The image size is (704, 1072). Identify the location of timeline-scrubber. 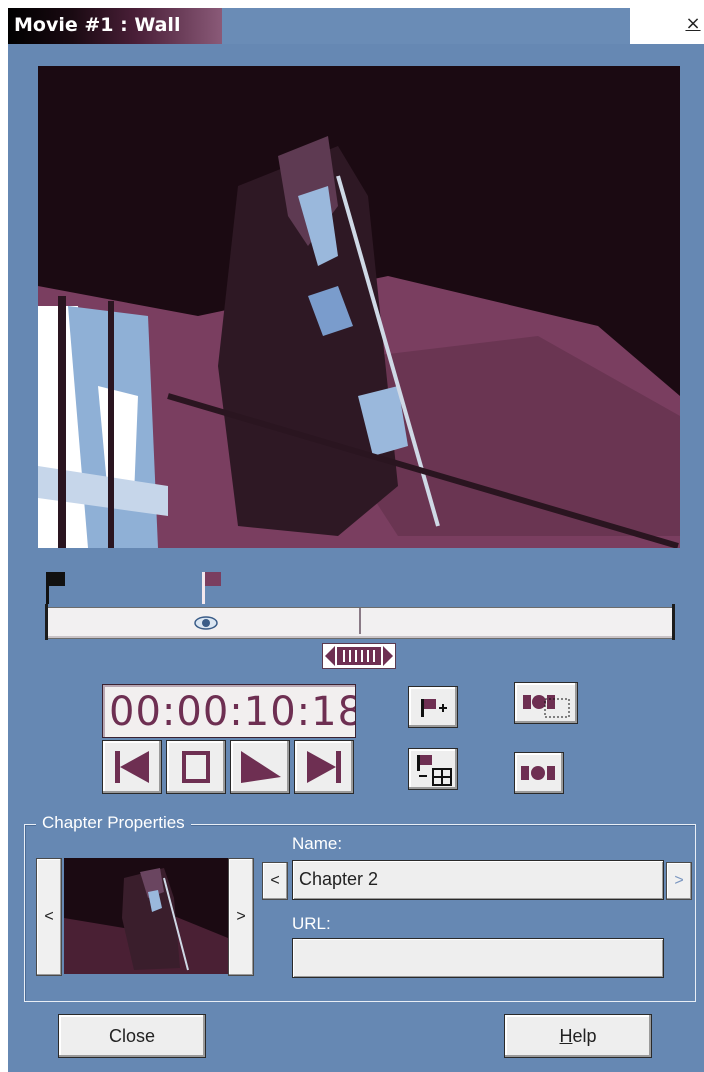
(360, 622).